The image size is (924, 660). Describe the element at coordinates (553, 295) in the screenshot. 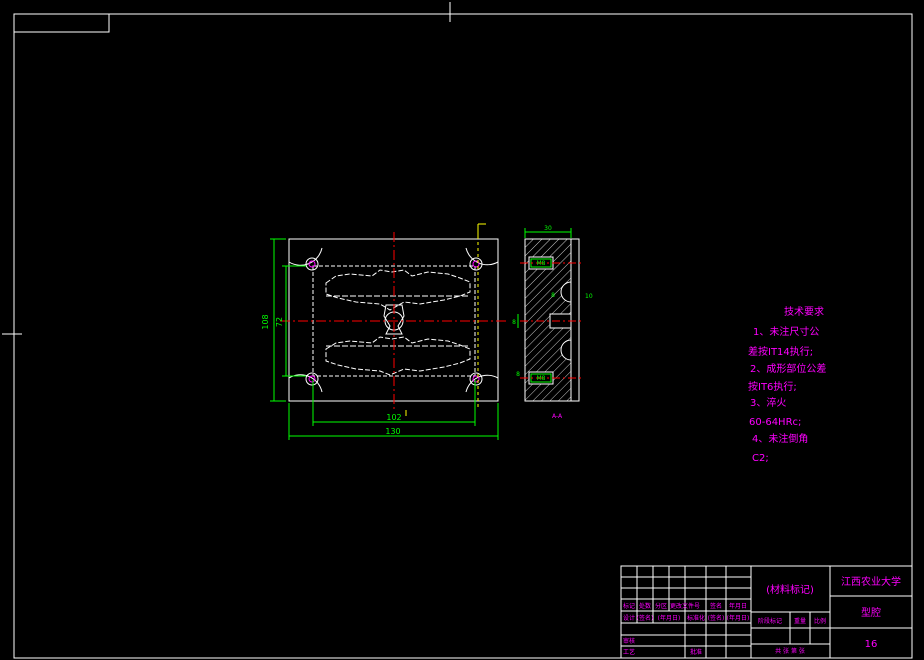

I see `dim-text-side-small-right: 8` at that location.